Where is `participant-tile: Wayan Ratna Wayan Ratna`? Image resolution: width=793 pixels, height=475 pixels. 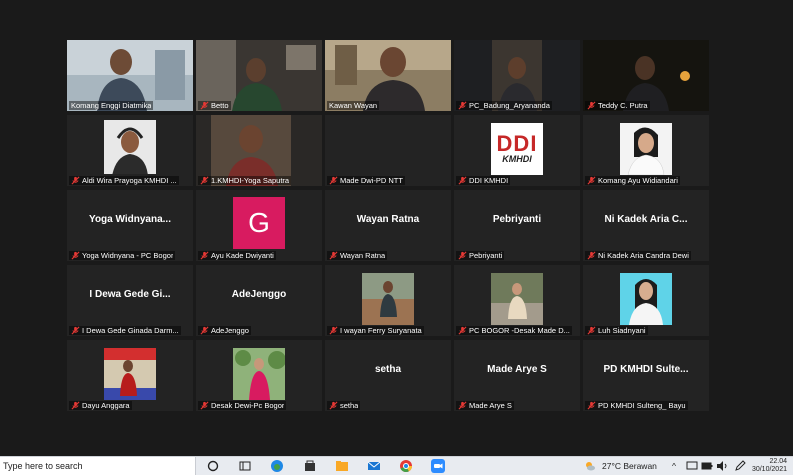 participant-tile: Wayan Ratna Wayan Ratna is located at coordinates (388, 225).